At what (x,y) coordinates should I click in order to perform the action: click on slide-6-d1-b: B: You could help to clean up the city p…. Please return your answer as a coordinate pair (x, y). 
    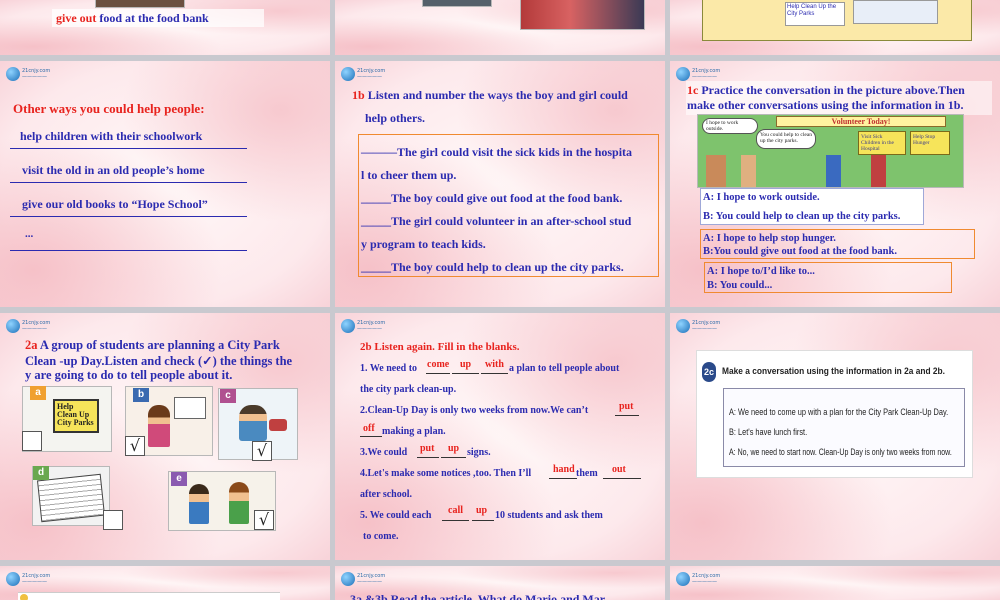
    Looking at the image, I should click on (802, 216).